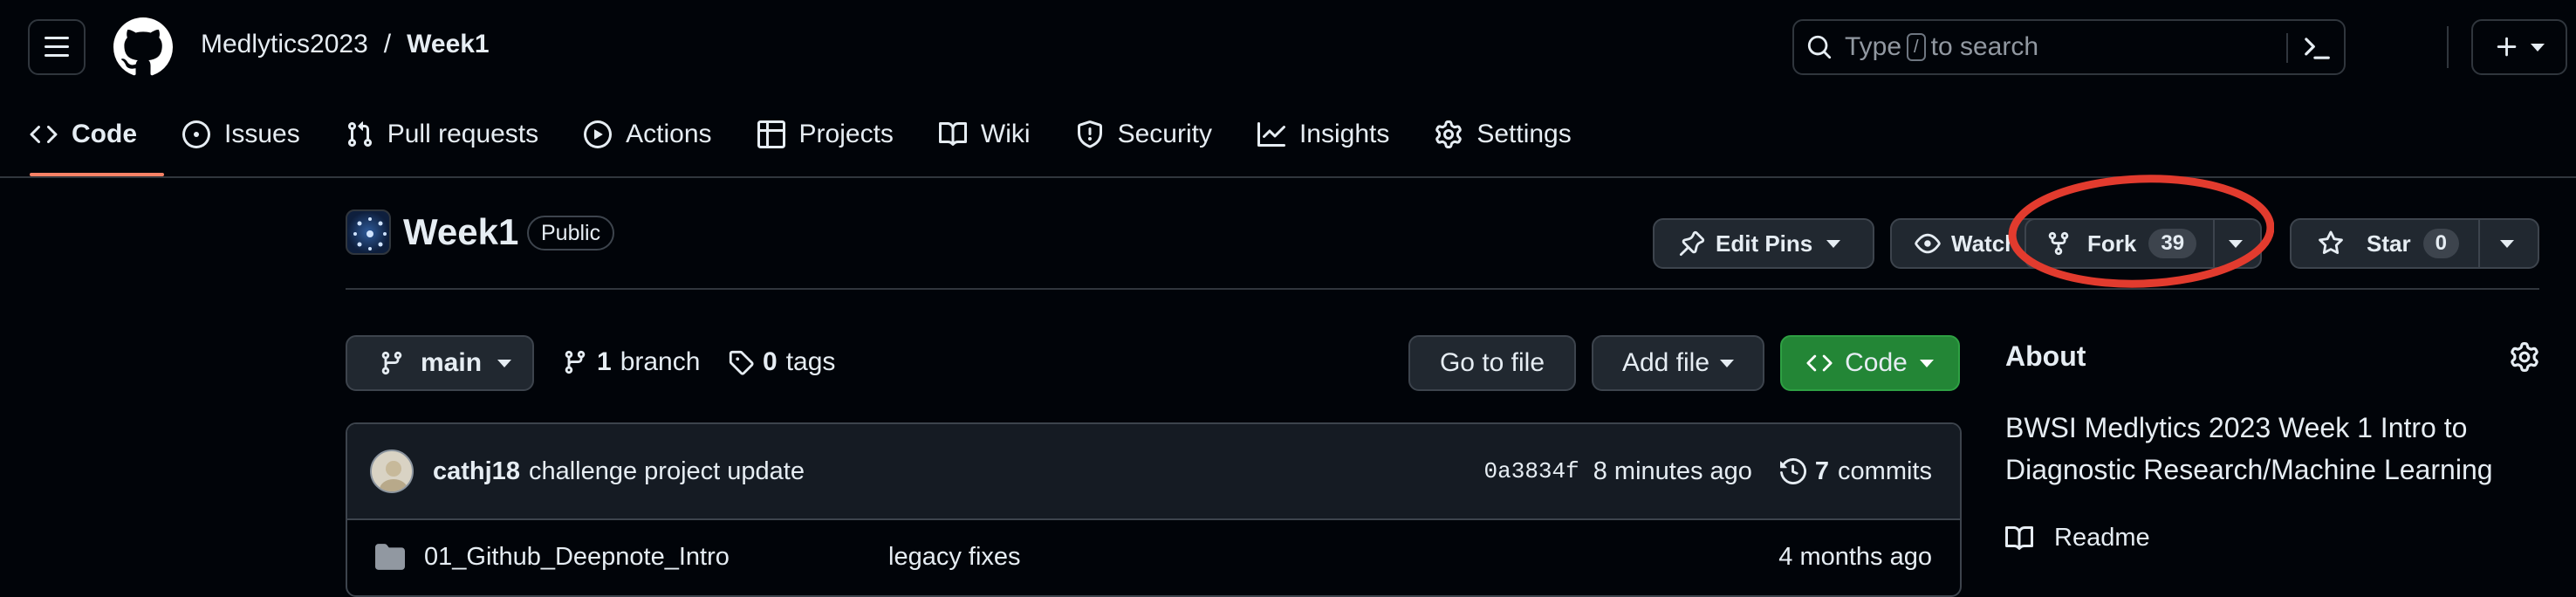 This screenshot has width=2576, height=597. I want to click on search-input: Type / to search, so click(2069, 47).